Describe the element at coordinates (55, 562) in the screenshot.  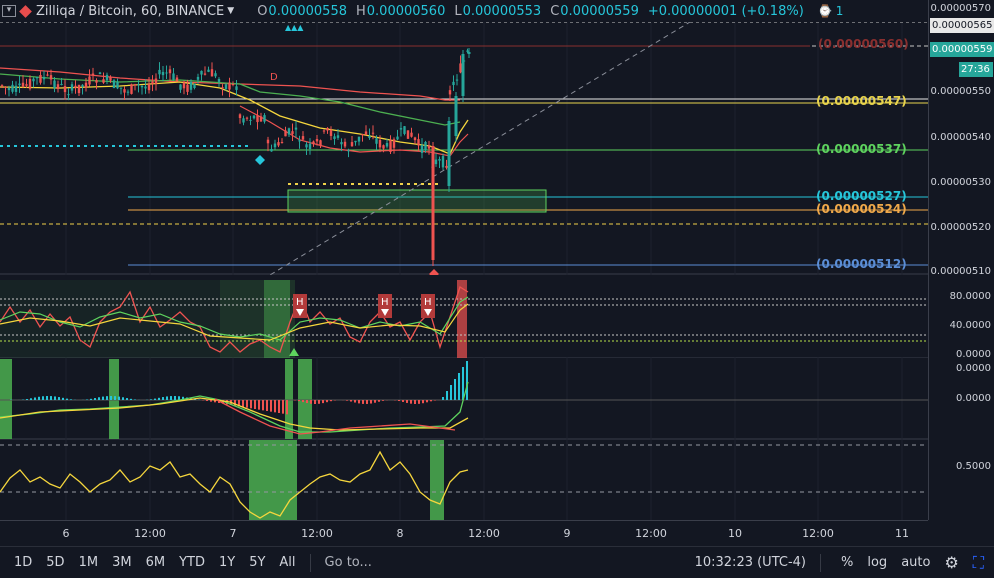
I see `range-5d-button: 5D` at that location.